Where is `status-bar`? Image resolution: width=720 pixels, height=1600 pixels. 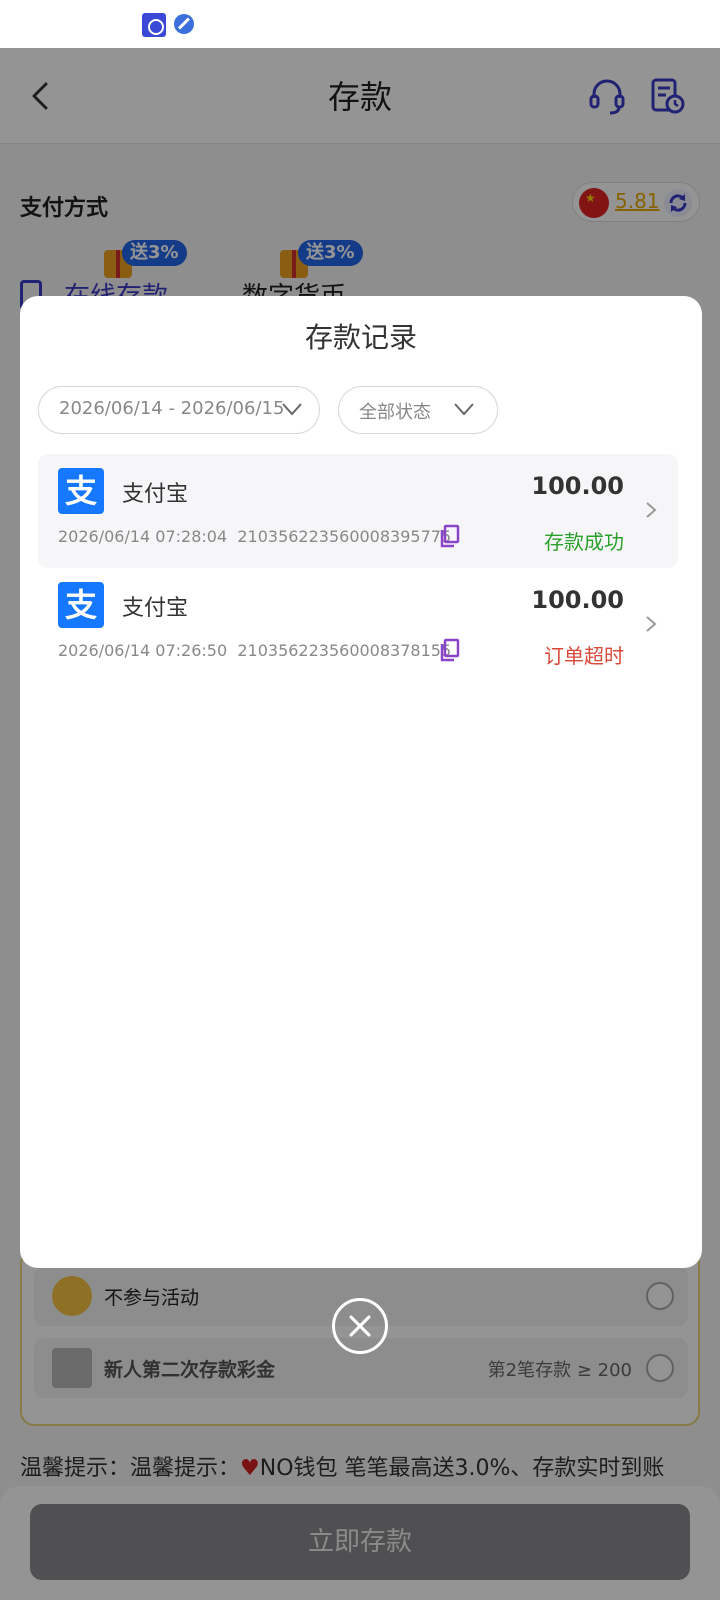
status-bar is located at coordinates (360, 24).